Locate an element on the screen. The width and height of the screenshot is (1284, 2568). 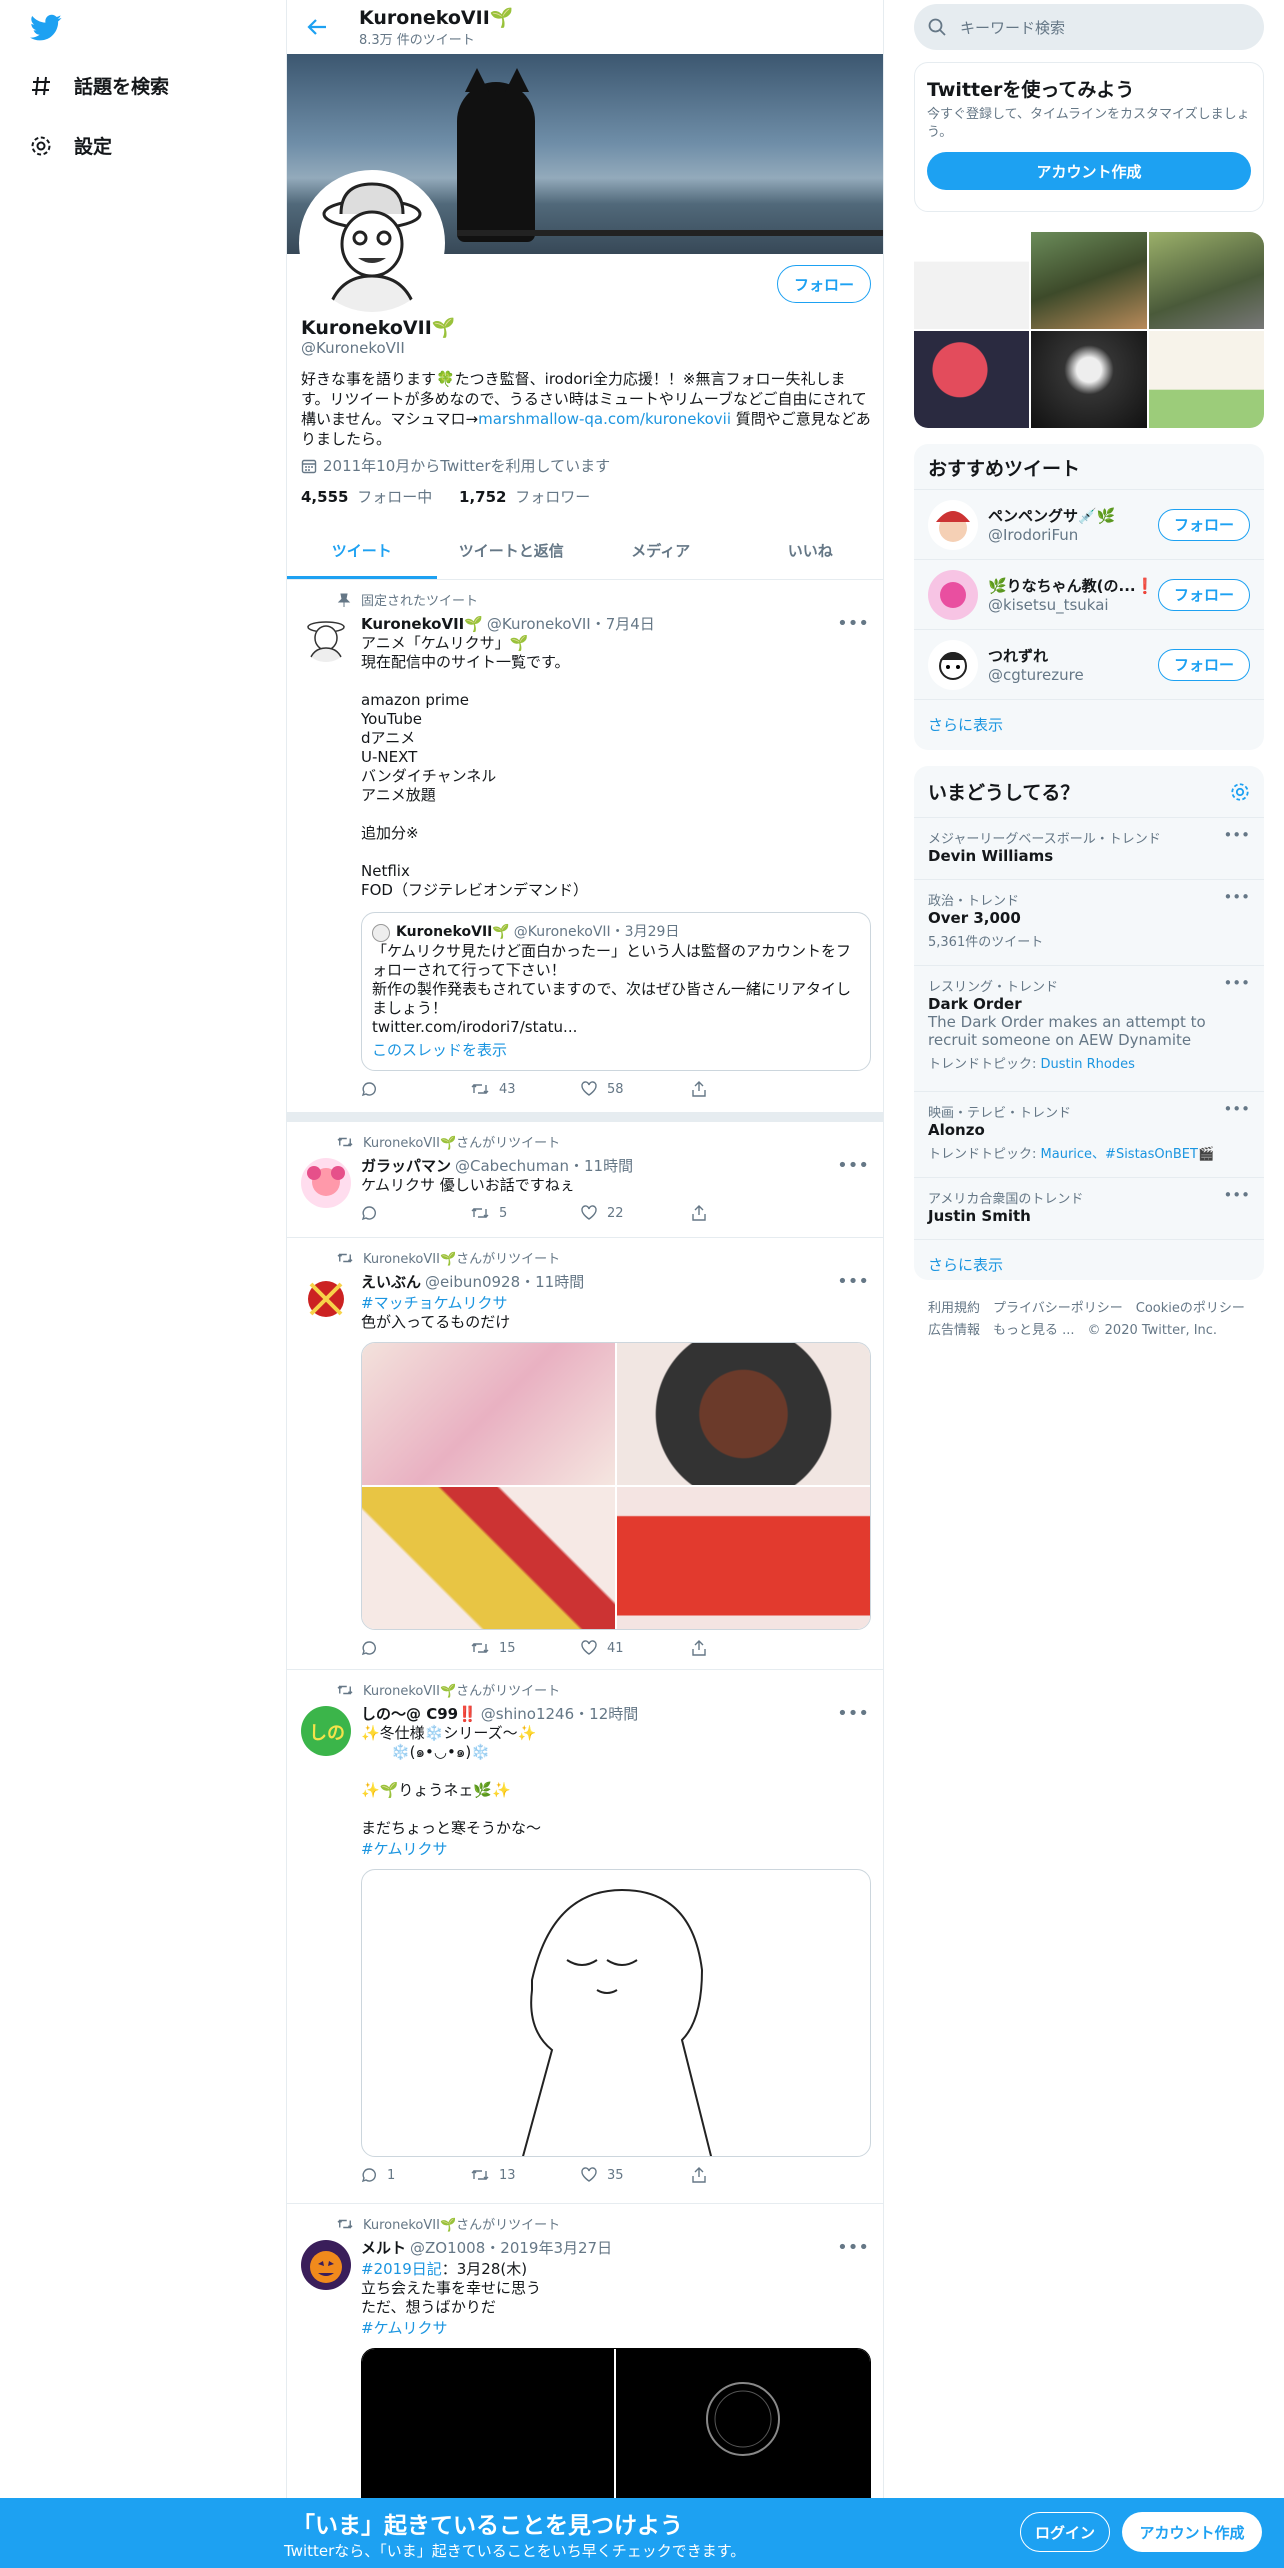
recommended-user: つれずれ @cgturezure フォロー is located at coordinates (1089, 664).